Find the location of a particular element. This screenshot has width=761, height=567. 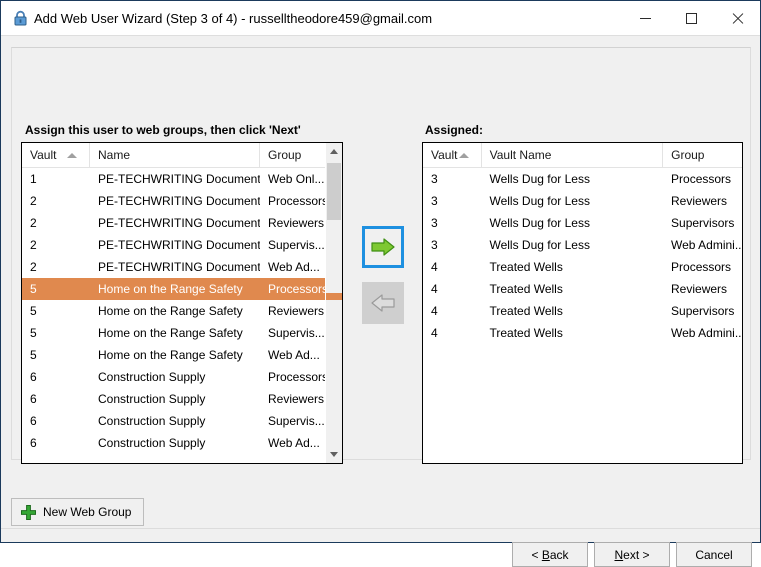

table-row: 5 Home on the Range Safety Processors is located at coordinates (174, 289).